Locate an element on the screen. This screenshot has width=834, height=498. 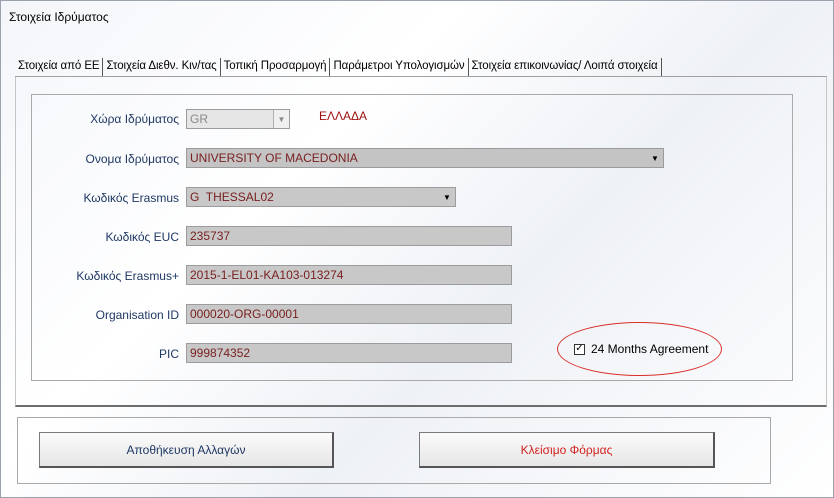
country-dropdown: GR ▼ is located at coordinates (238, 119).